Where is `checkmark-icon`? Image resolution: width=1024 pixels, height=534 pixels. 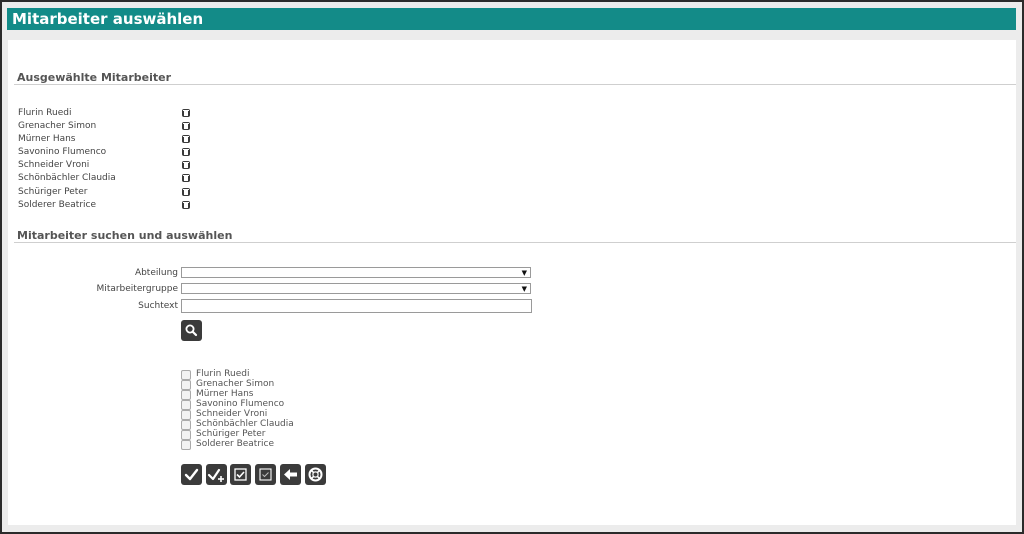
checkmark-icon is located at coordinates (191, 474).